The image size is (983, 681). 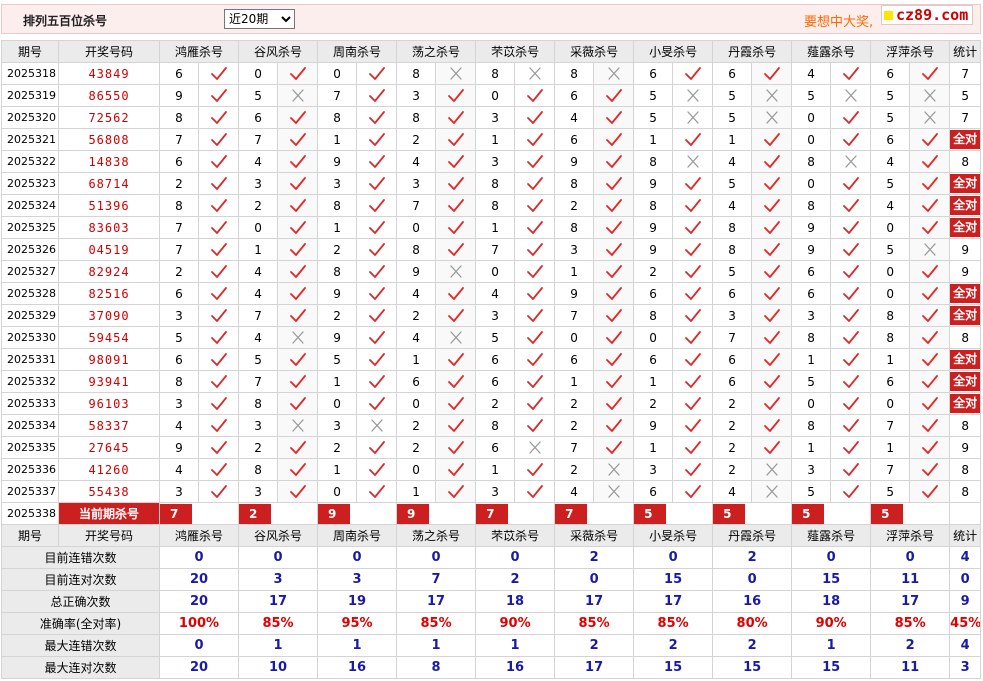 What do you see at coordinates (255, 513) in the screenshot?
I see `current-kill-value: 2` at bounding box center [255, 513].